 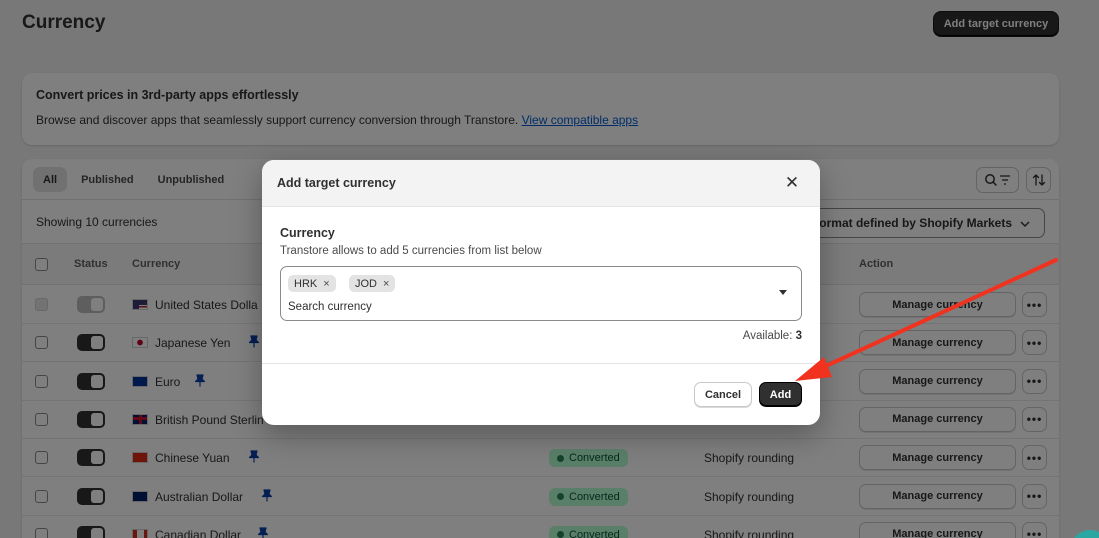 I want to click on chip-label: JOD, so click(x=366, y=283).